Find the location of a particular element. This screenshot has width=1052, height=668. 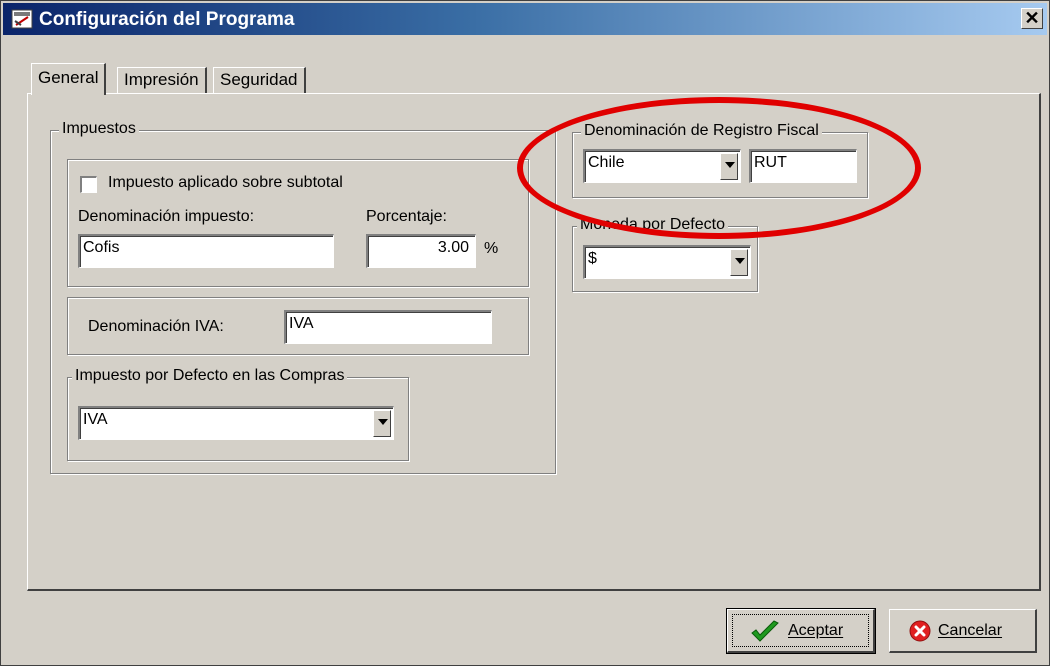

checkmark-icon is located at coordinates (765, 631).